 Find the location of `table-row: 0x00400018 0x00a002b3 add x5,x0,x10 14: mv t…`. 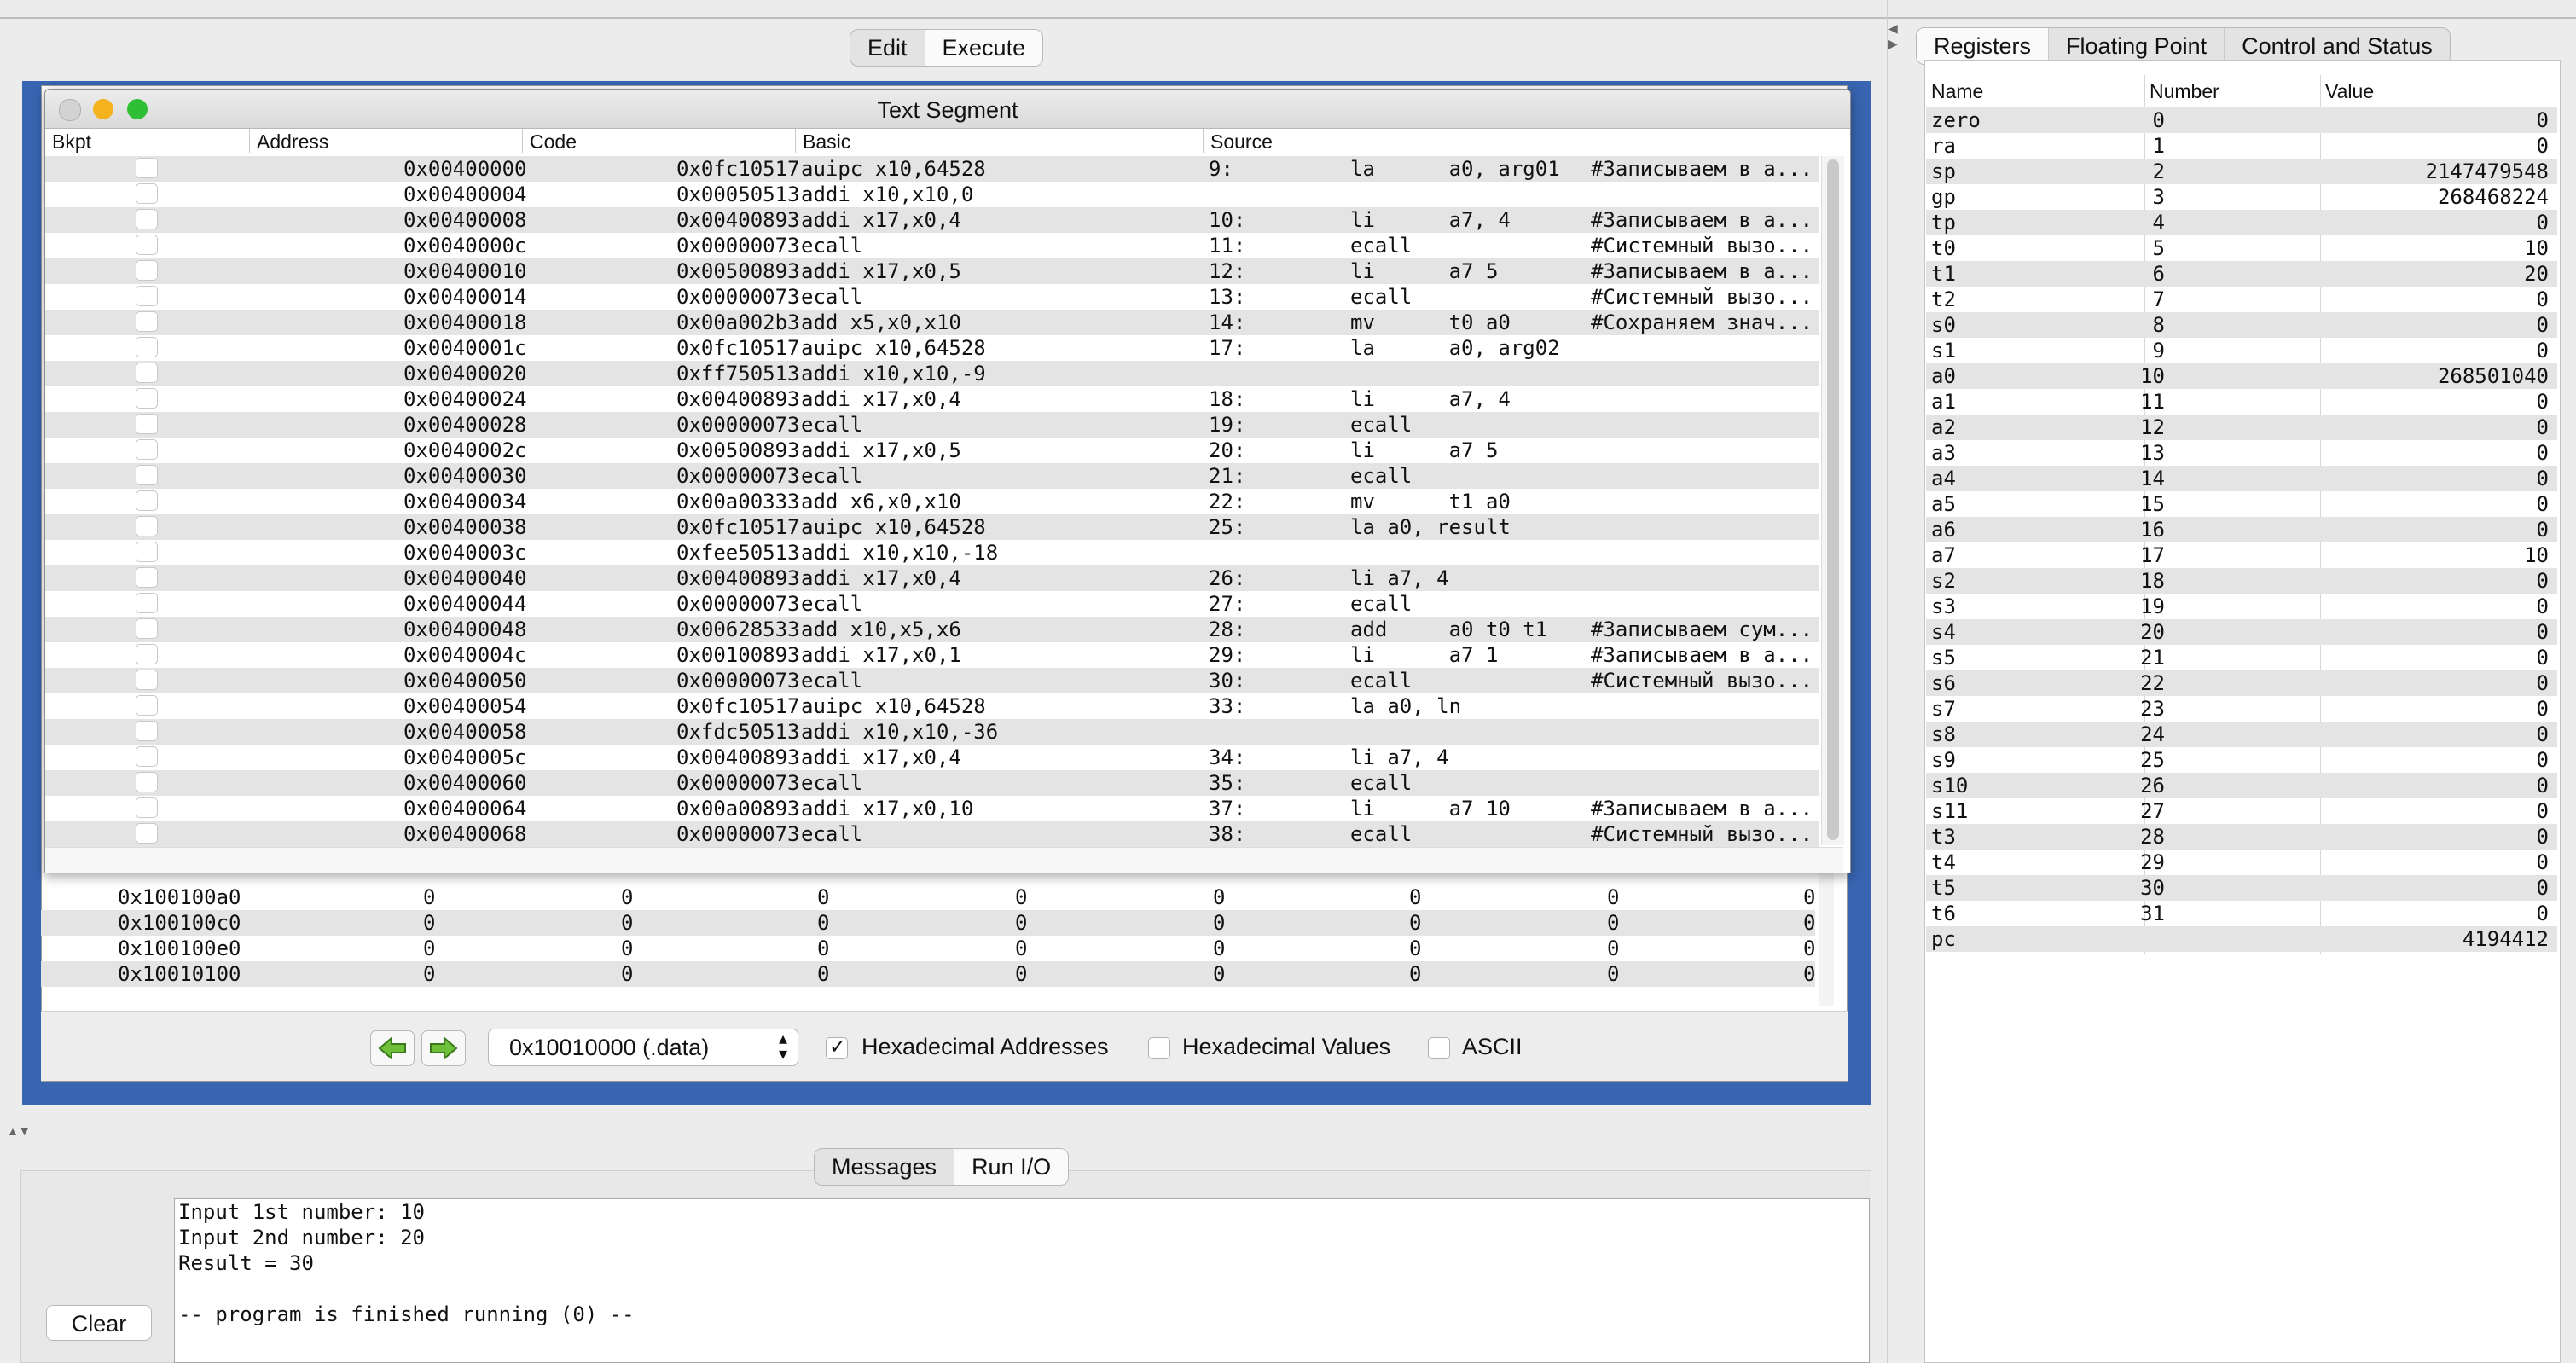

table-row: 0x00400018 0x00a002b3 add x5,x0,x10 14: mv t… is located at coordinates (932, 322).